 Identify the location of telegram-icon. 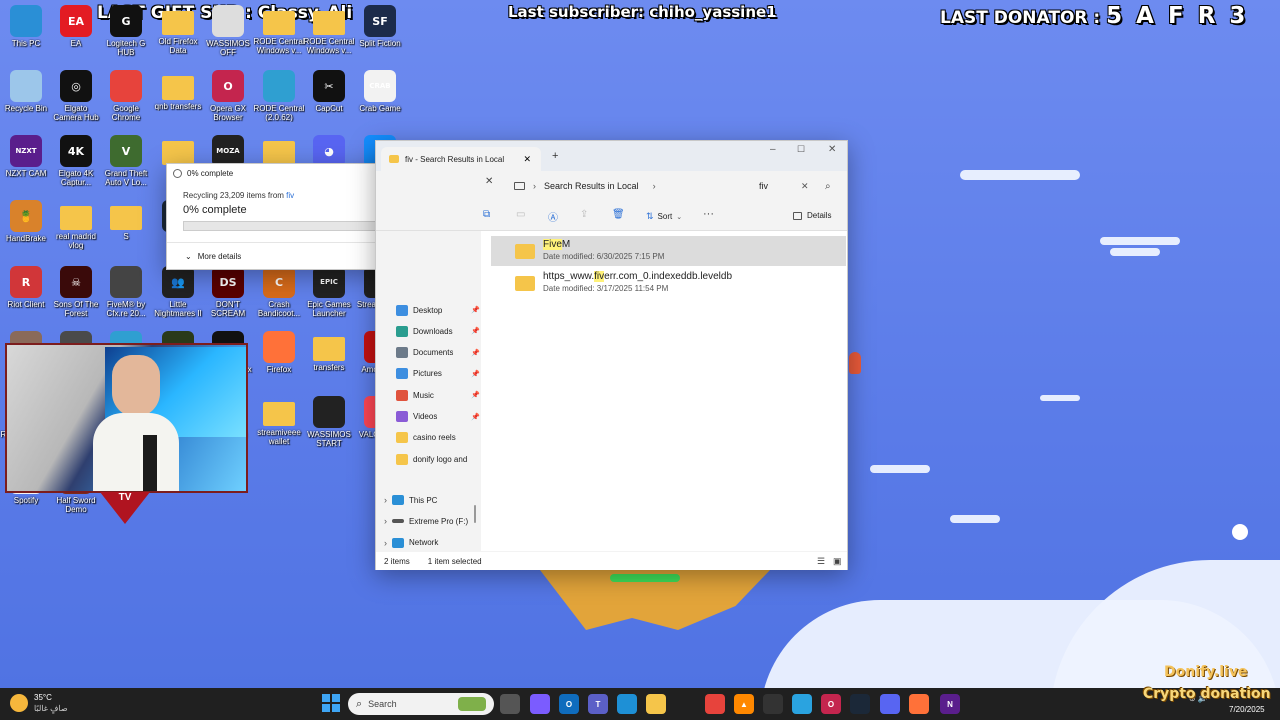
(802, 704).